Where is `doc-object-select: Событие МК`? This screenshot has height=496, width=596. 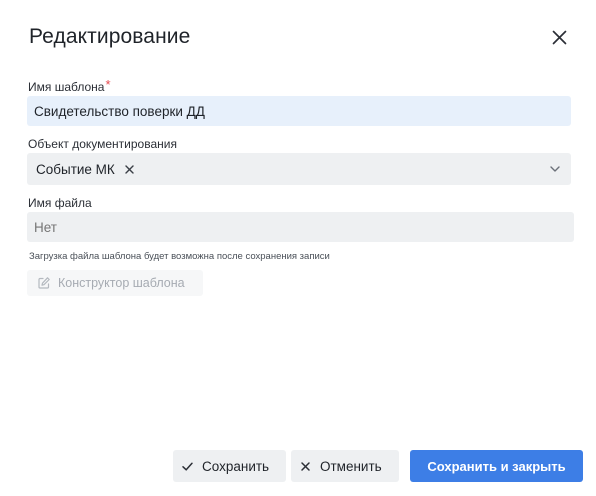
doc-object-select: Событие МК is located at coordinates (299, 169).